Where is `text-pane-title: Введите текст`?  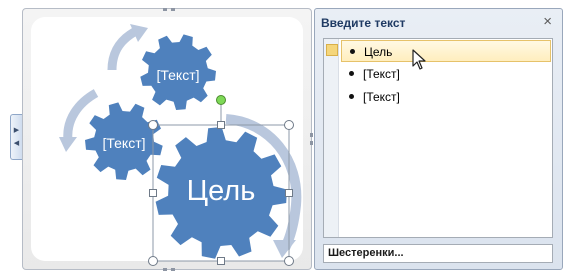
text-pane-title: Введите текст is located at coordinates (363, 23).